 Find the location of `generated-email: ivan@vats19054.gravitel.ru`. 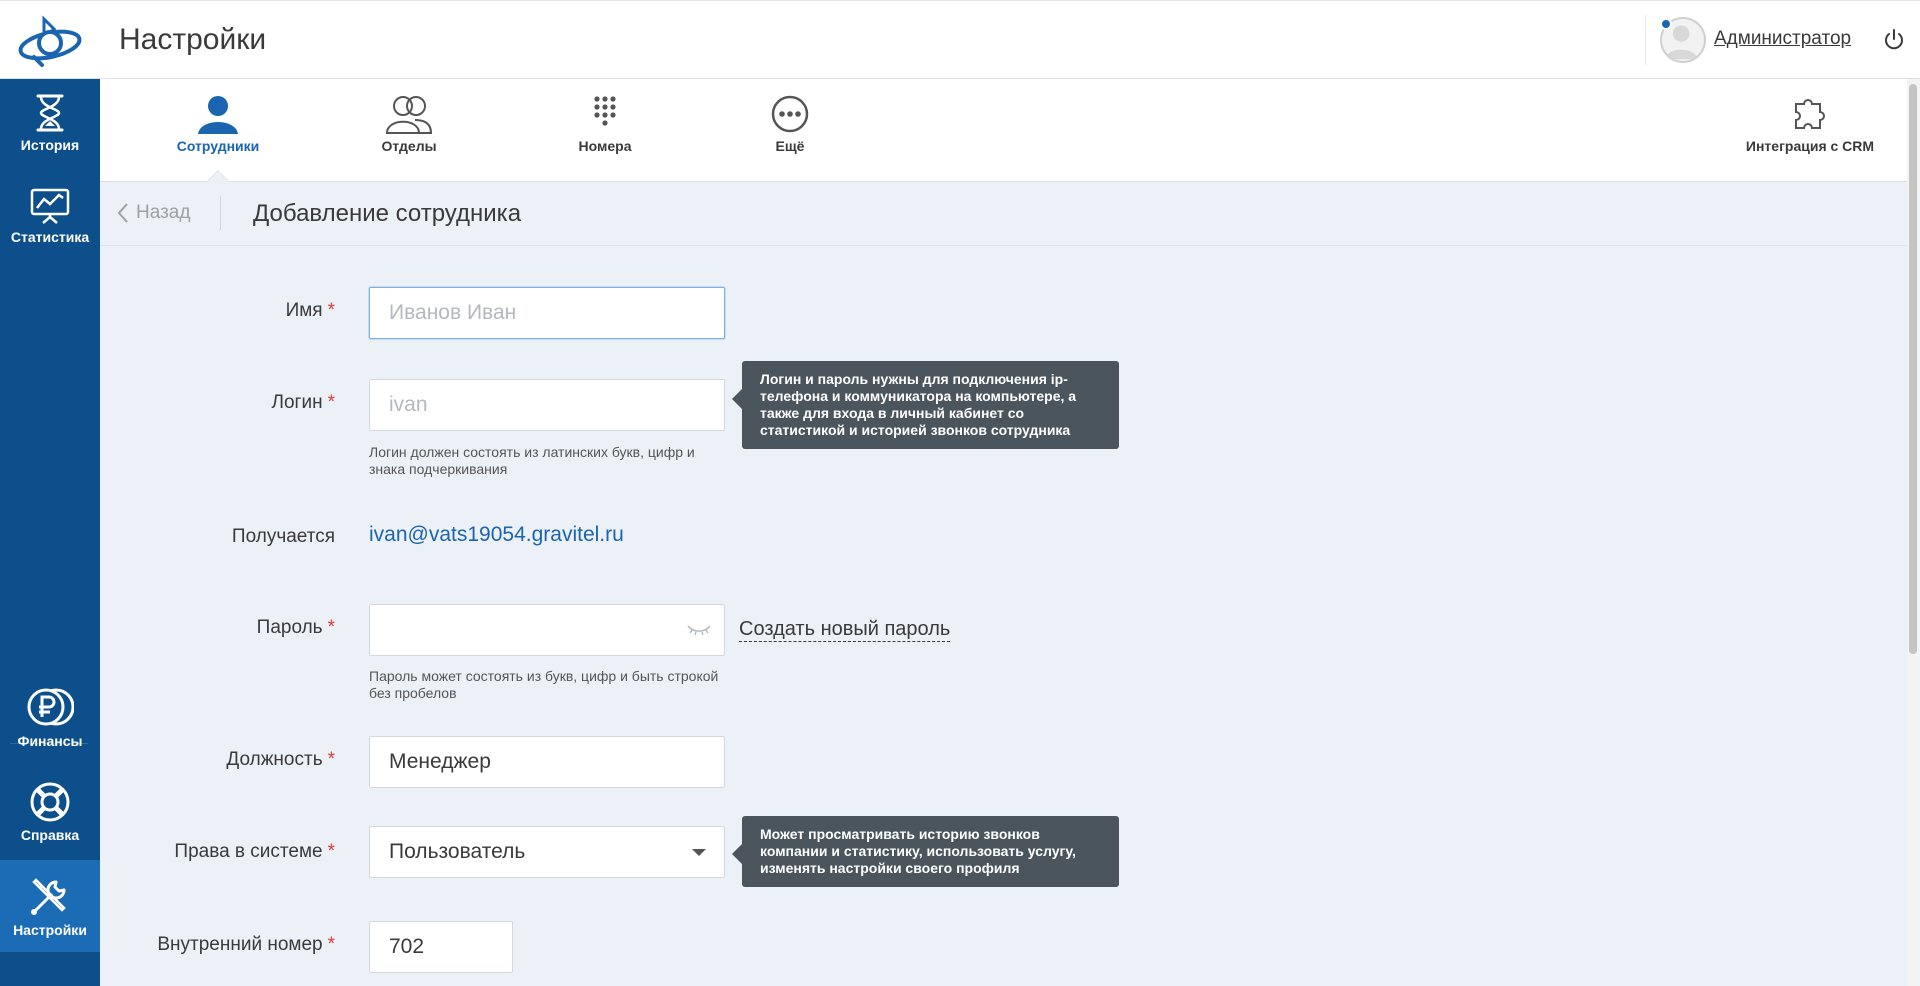

generated-email: ivan@vats19054.gravitel.ru is located at coordinates (496, 534).